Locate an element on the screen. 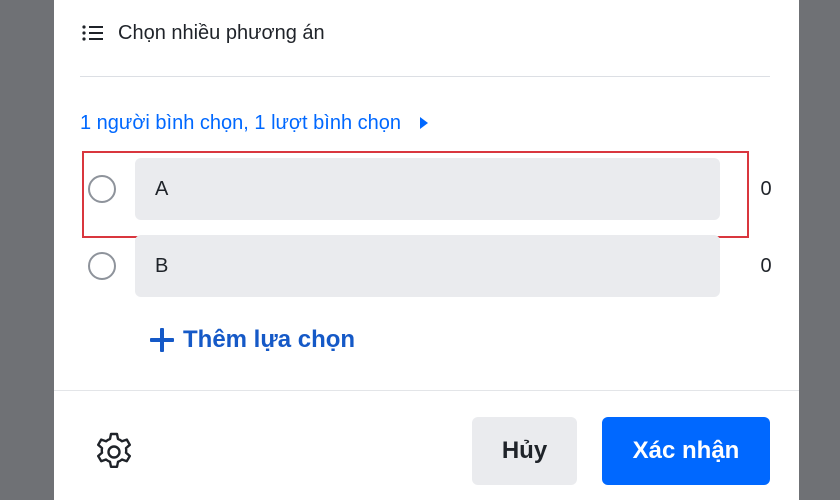 The image size is (840, 500). option-input: B is located at coordinates (427, 266).